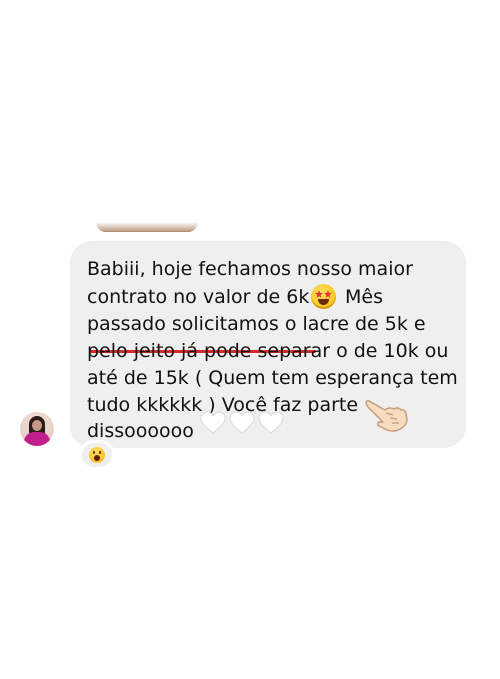 The width and height of the screenshot is (500, 679). Describe the element at coordinates (268, 351) in the screenshot. I see `message-line-4: pelo jeito já pode separar o de 10k ou` at that location.